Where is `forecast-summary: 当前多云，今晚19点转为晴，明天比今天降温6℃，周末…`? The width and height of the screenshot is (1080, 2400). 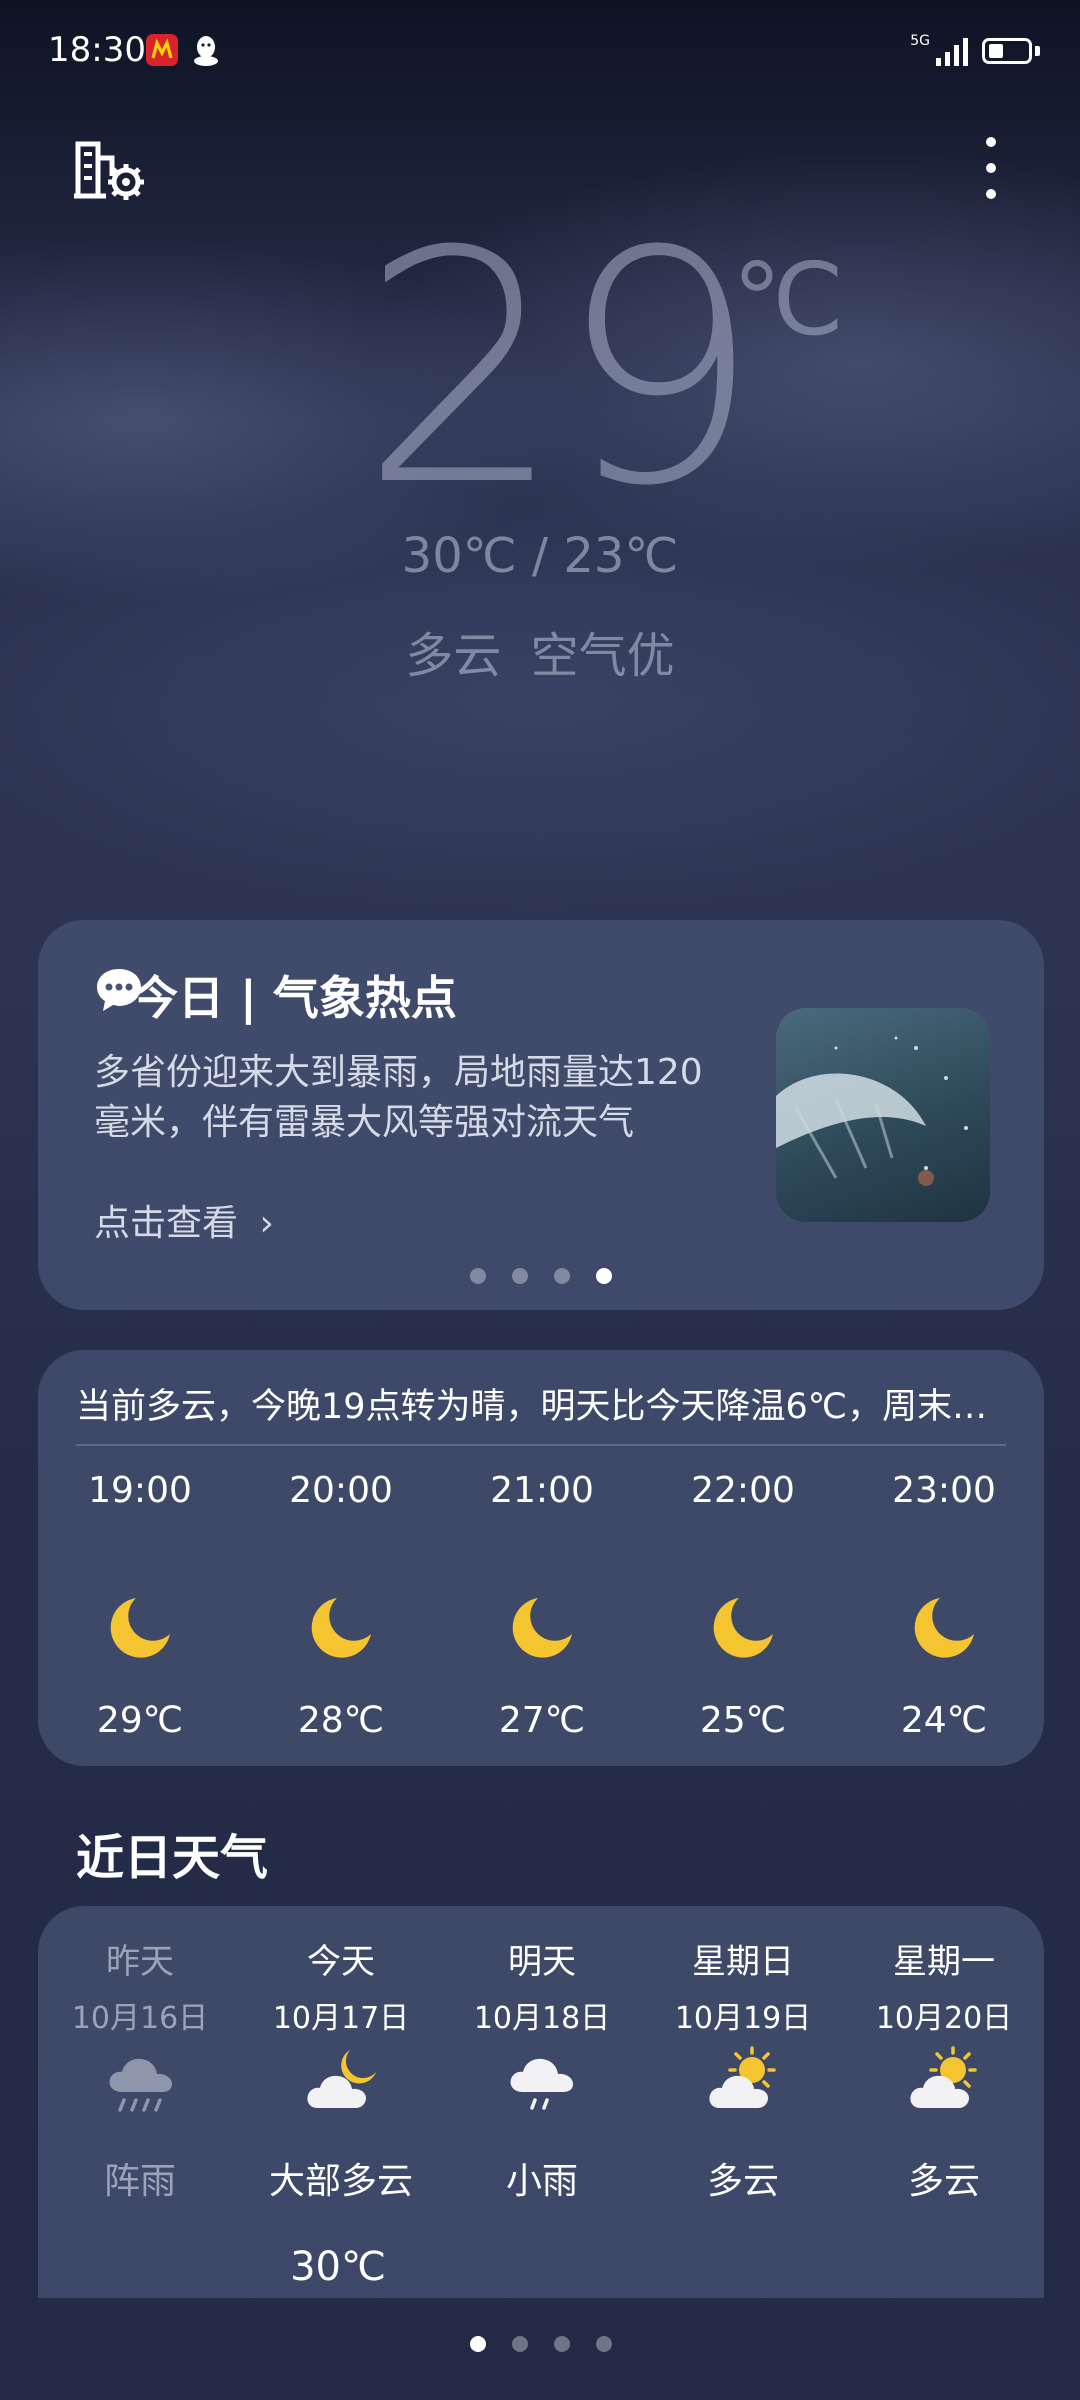
forecast-summary: 当前多云，今晚19点转为晴，明天比今天降温6℃，周末… is located at coordinates (532, 1407).